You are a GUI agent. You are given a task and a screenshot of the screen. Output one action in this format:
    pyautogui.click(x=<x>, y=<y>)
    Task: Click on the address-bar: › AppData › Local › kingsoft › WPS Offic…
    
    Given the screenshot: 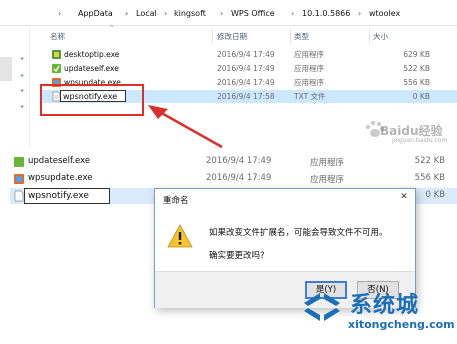 What is the action you would take?
    pyautogui.click(x=228, y=14)
    